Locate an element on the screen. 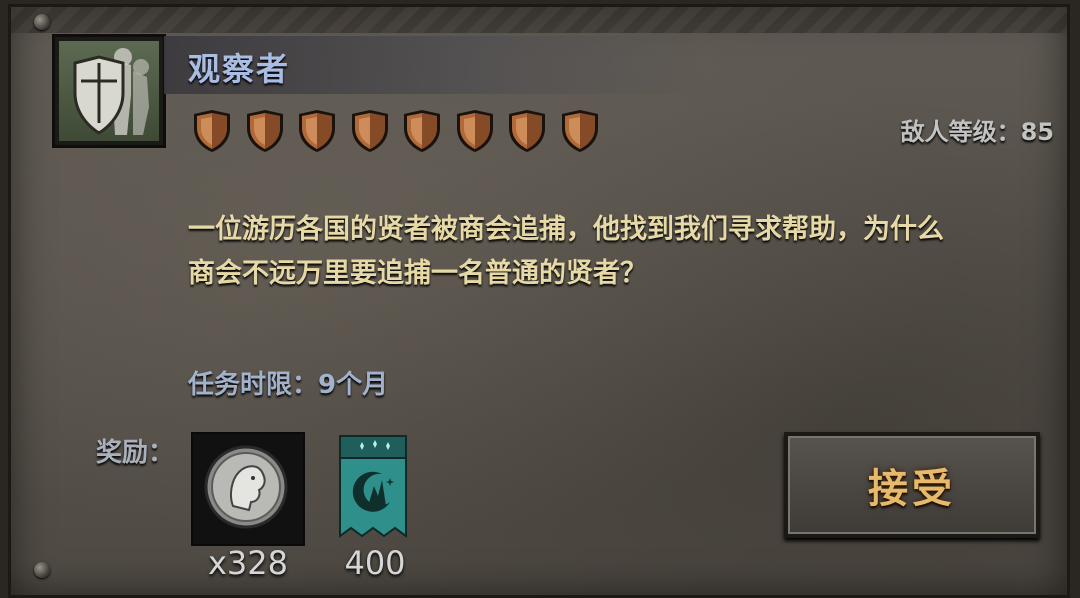  reward-quantity: x328 is located at coordinates (247, 563).